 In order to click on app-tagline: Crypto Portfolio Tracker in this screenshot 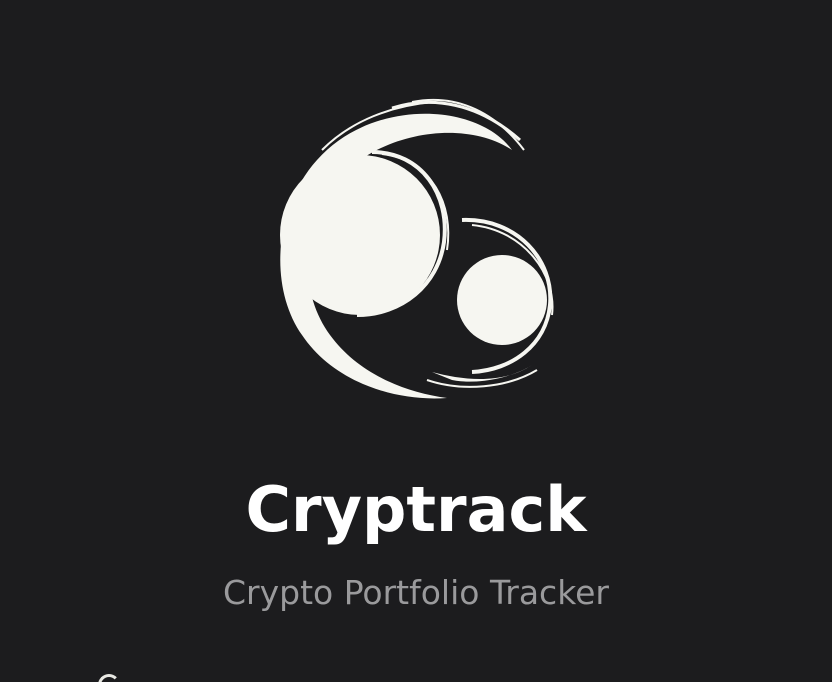, I will do `click(416, 592)`.